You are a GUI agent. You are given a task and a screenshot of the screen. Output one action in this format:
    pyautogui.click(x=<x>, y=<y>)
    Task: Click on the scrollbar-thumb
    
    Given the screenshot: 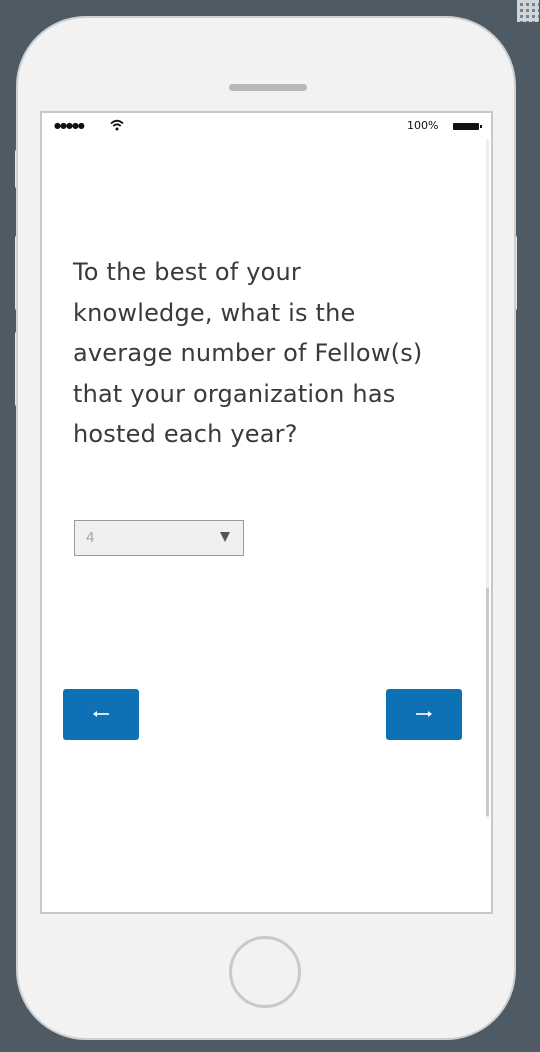 What is the action you would take?
    pyautogui.click(x=487, y=702)
    